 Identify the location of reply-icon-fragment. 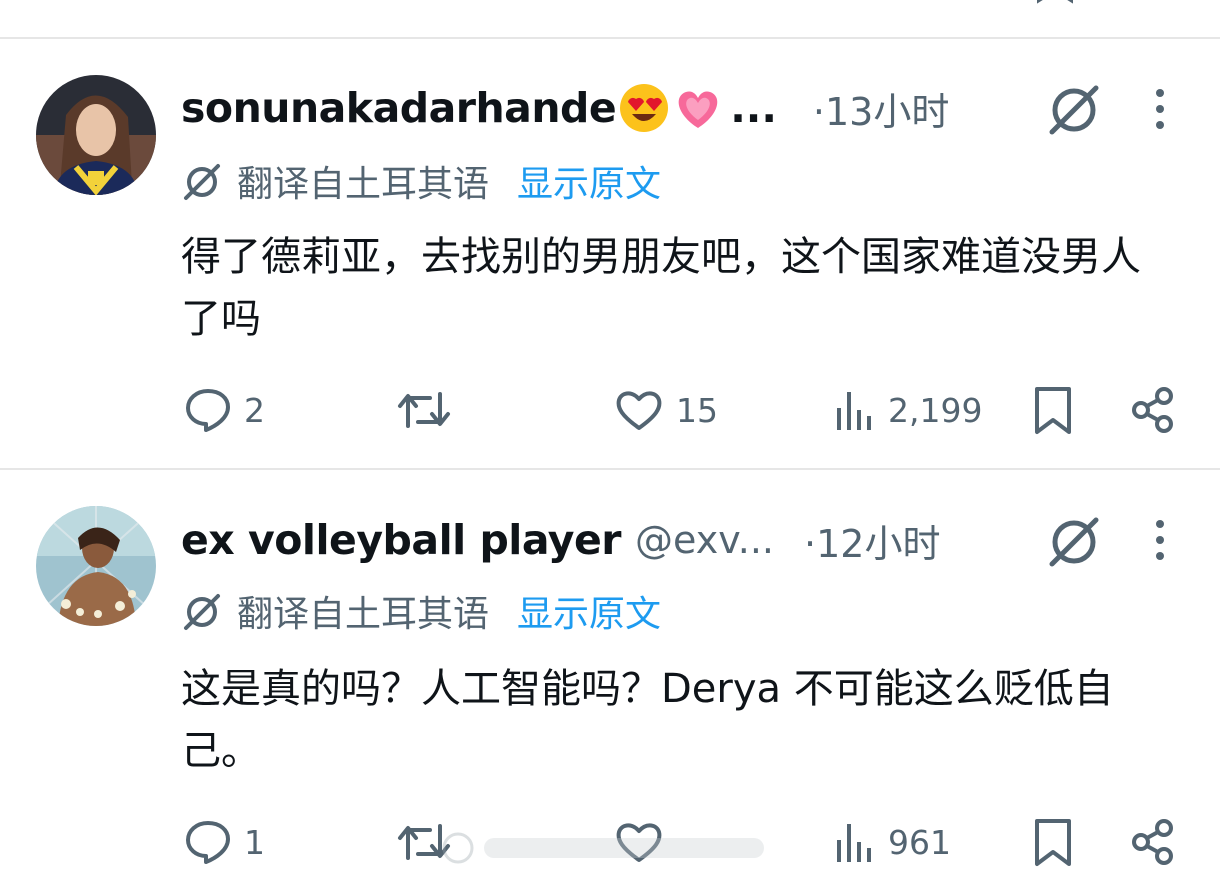
(199, 4).